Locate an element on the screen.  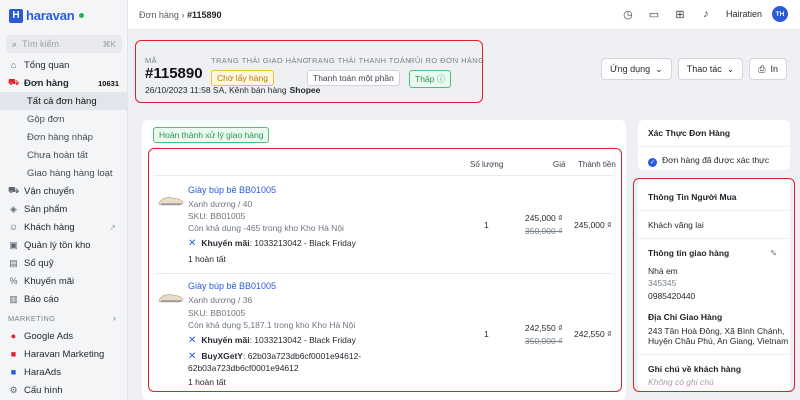
sidebar-item-label: Tổng quan is located at coordinates (47, 65).